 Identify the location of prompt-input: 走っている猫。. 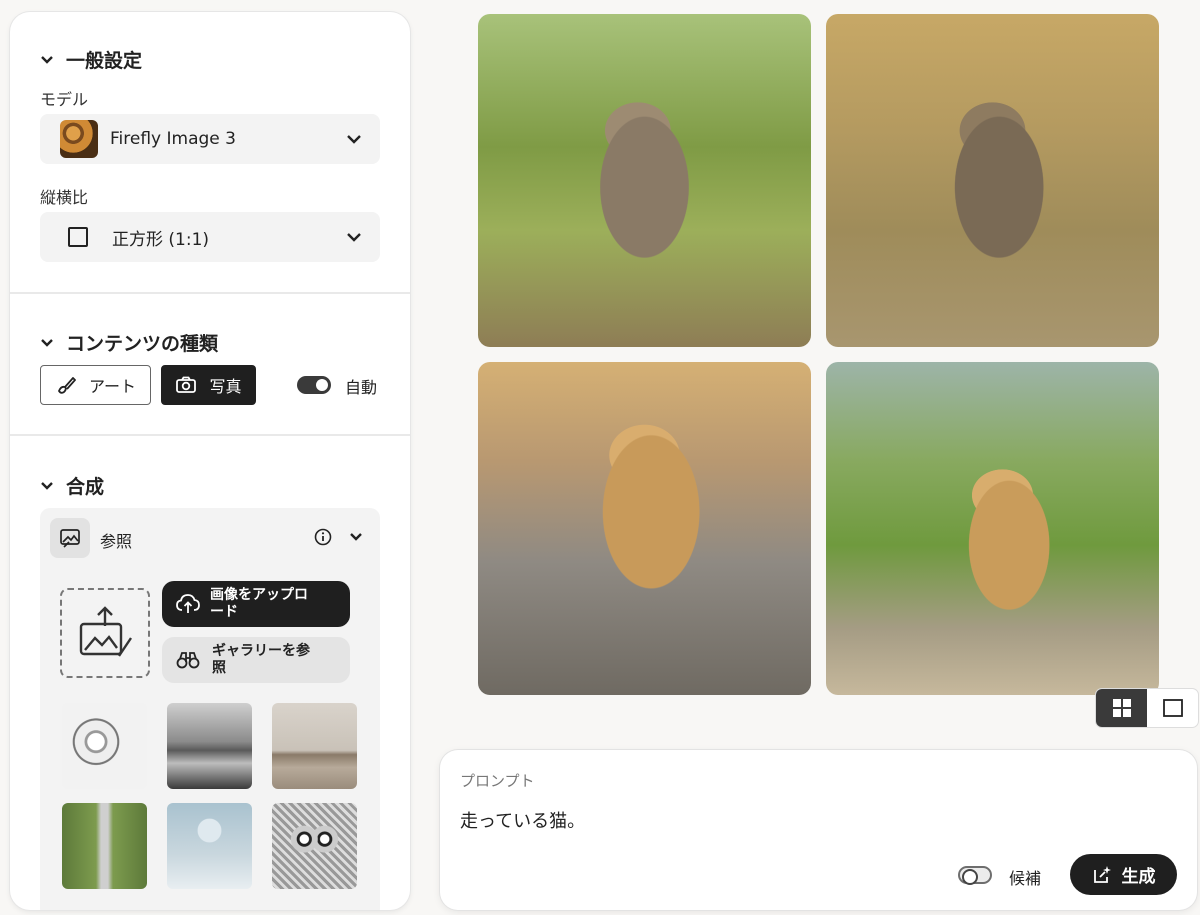
(522, 820).